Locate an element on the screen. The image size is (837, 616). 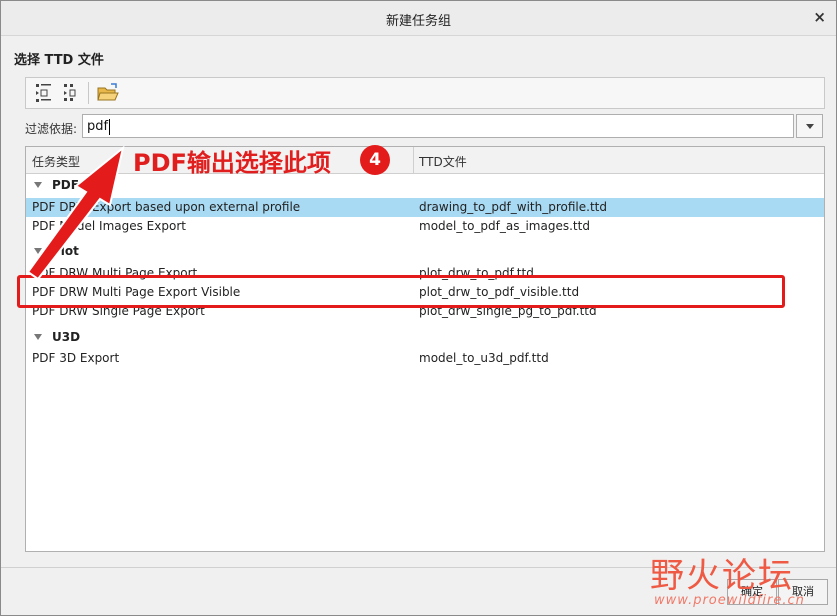
watermark-url: www.proewildfire.cn is located at coordinates (729, 600).